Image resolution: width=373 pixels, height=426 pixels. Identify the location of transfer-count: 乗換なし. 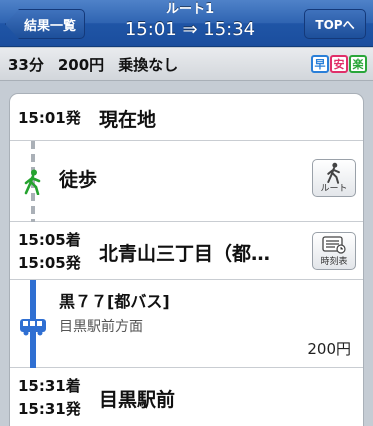
(148, 64).